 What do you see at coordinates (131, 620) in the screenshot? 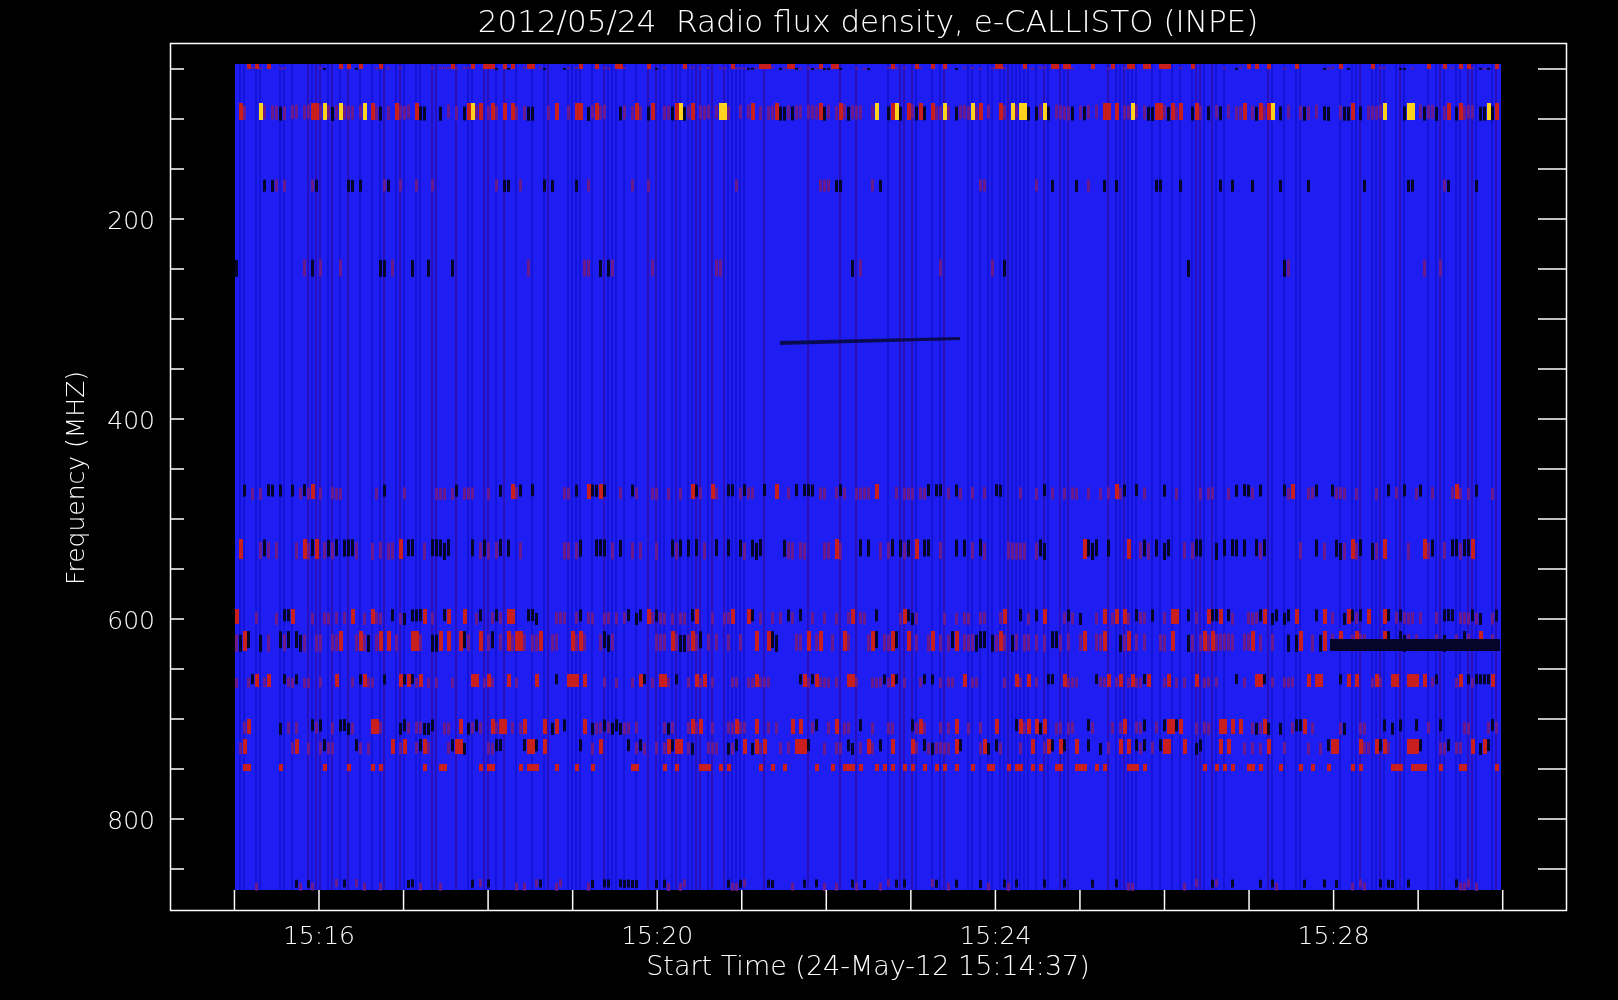
I see `tick-label: 600` at bounding box center [131, 620].